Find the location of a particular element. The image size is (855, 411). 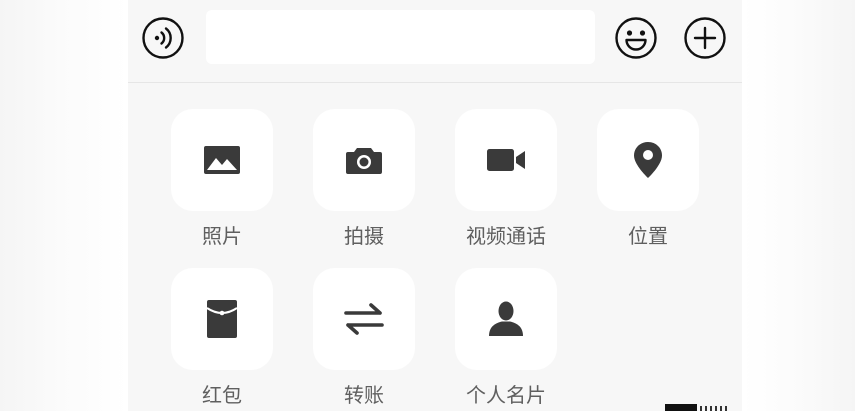

smiley-icon is located at coordinates (636, 38).